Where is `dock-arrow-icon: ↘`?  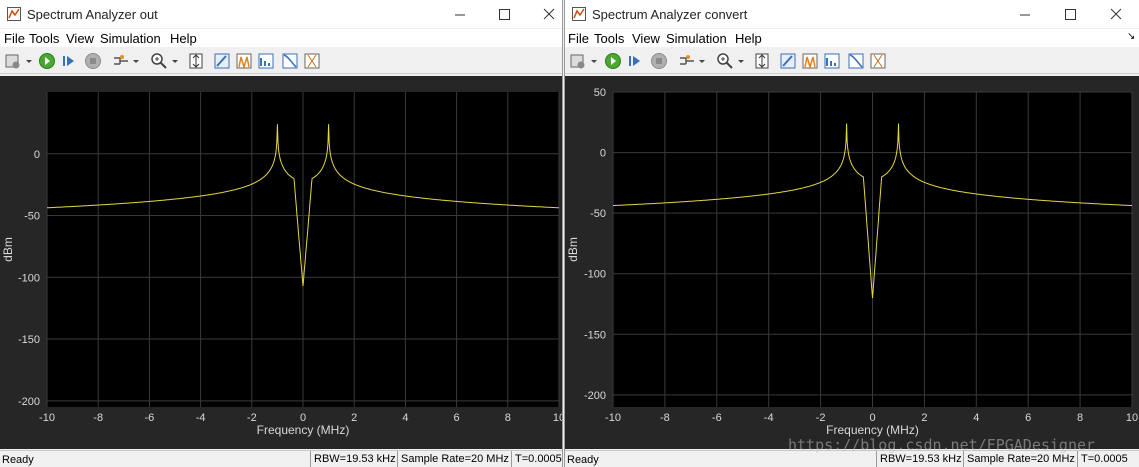 dock-arrow-icon: ↘ is located at coordinates (1131, 36).